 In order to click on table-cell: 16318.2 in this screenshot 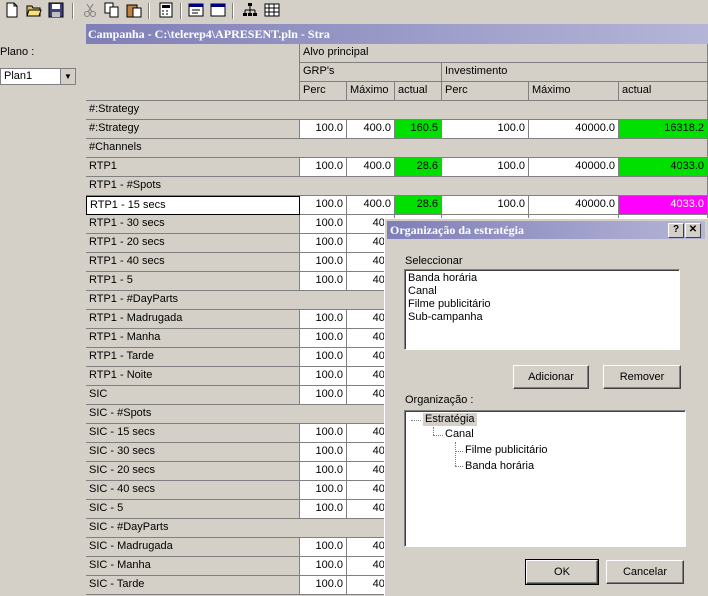, I will do `click(663, 129)`.